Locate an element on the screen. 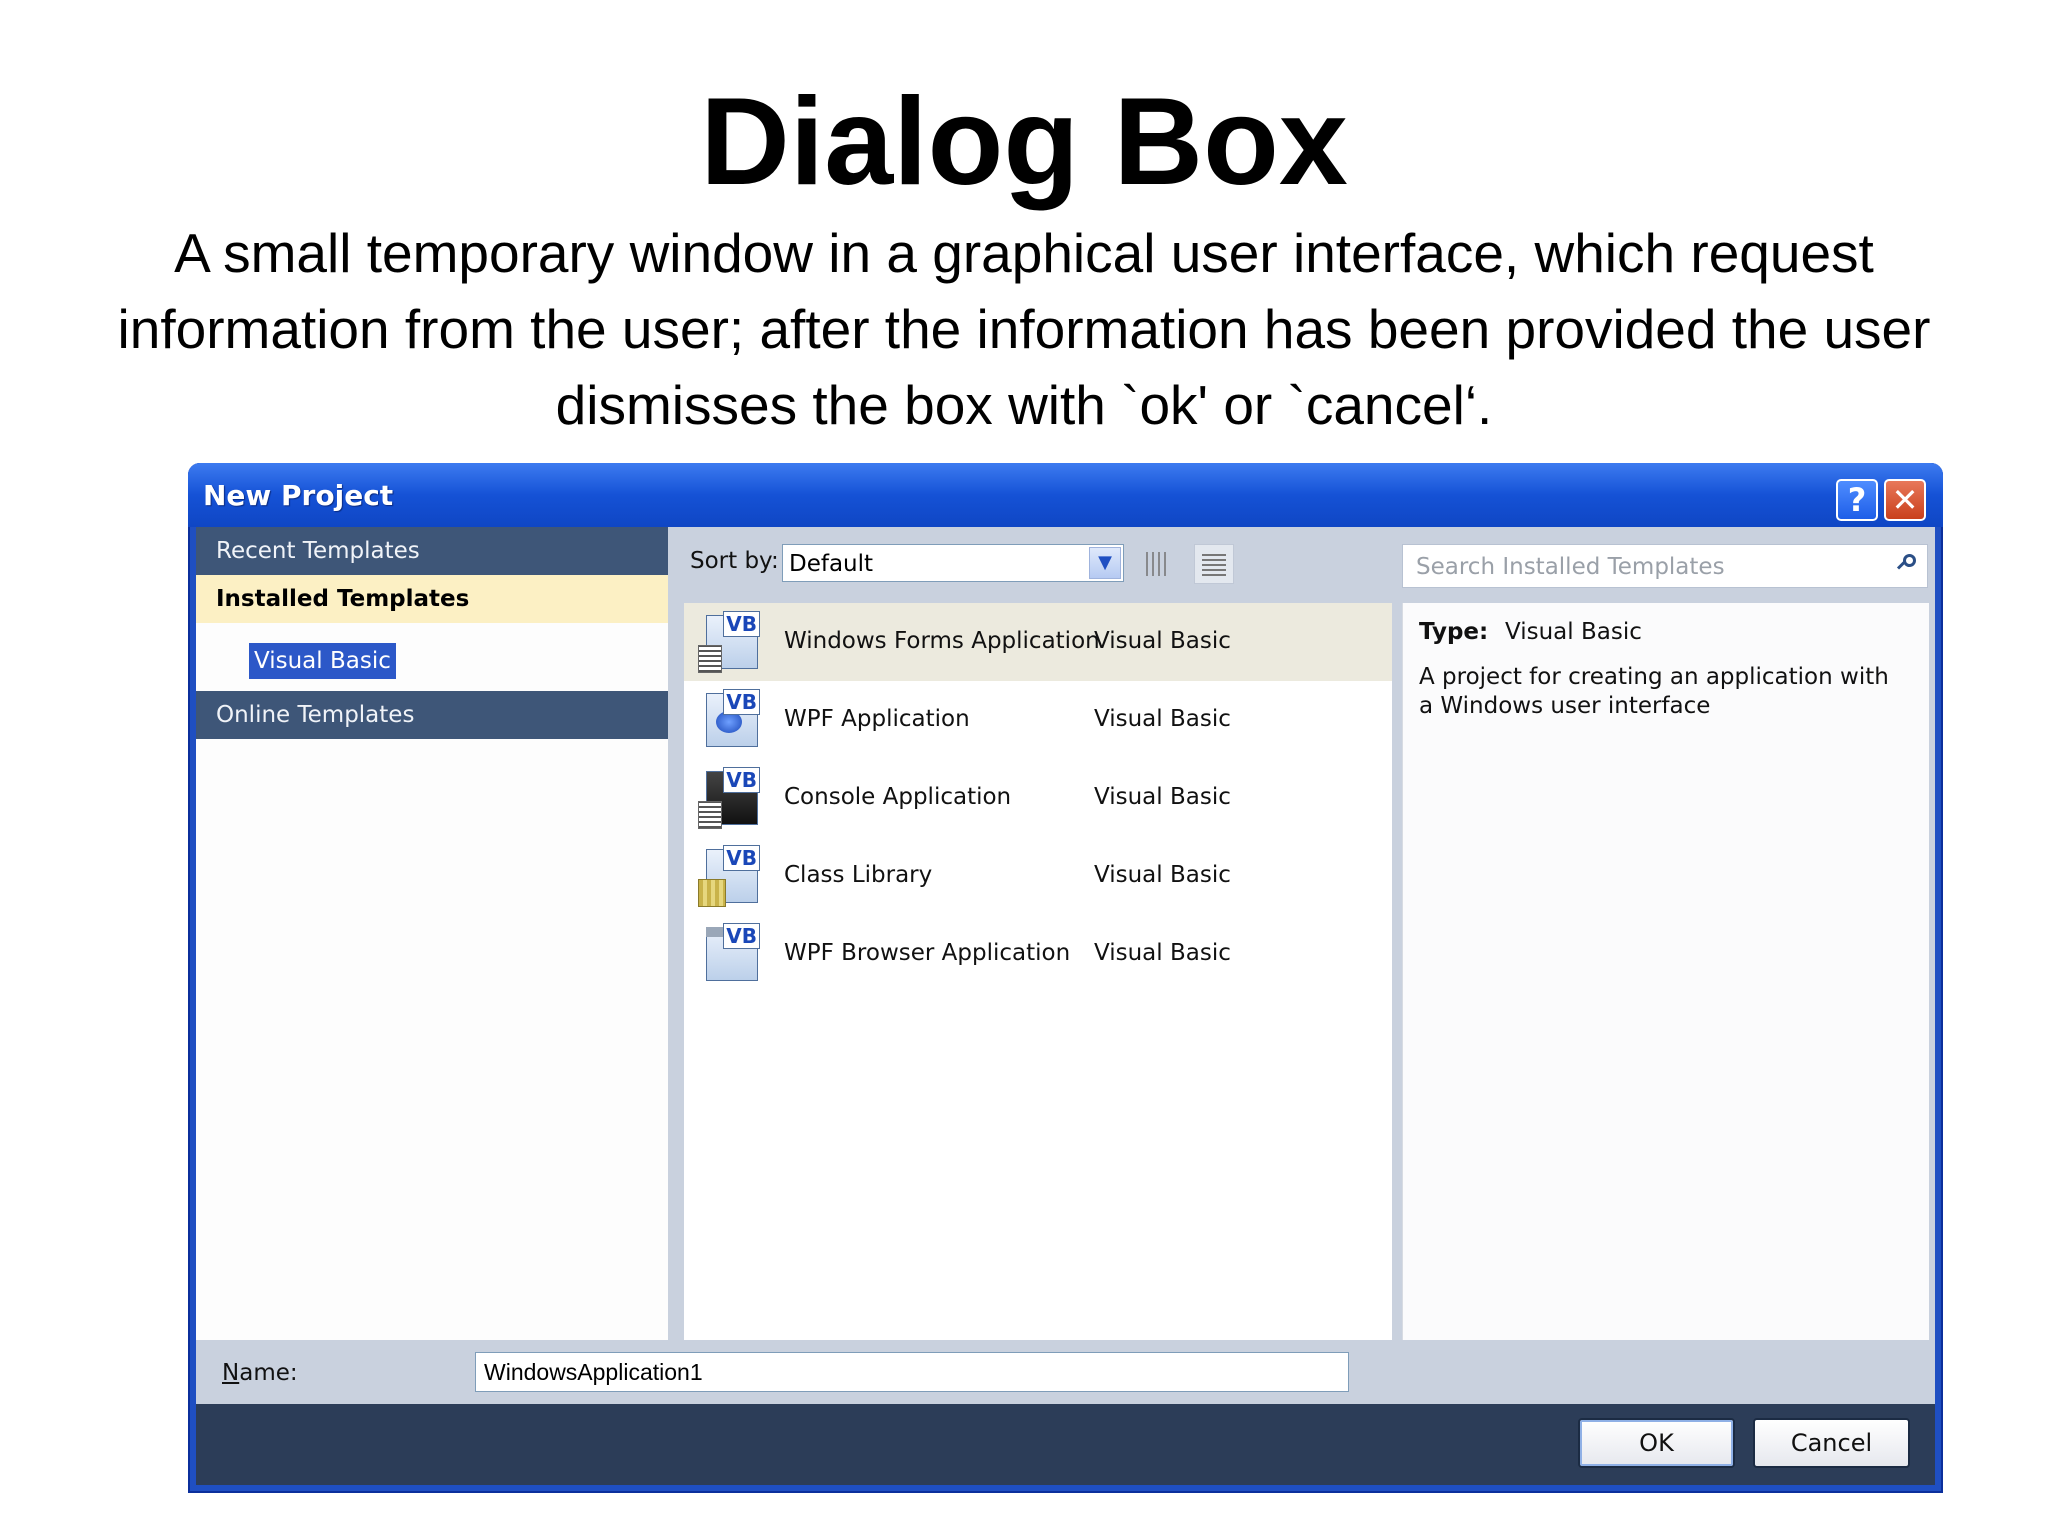 The width and height of the screenshot is (2048, 1536). wpf-application-icon: VB is located at coordinates (729, 720).